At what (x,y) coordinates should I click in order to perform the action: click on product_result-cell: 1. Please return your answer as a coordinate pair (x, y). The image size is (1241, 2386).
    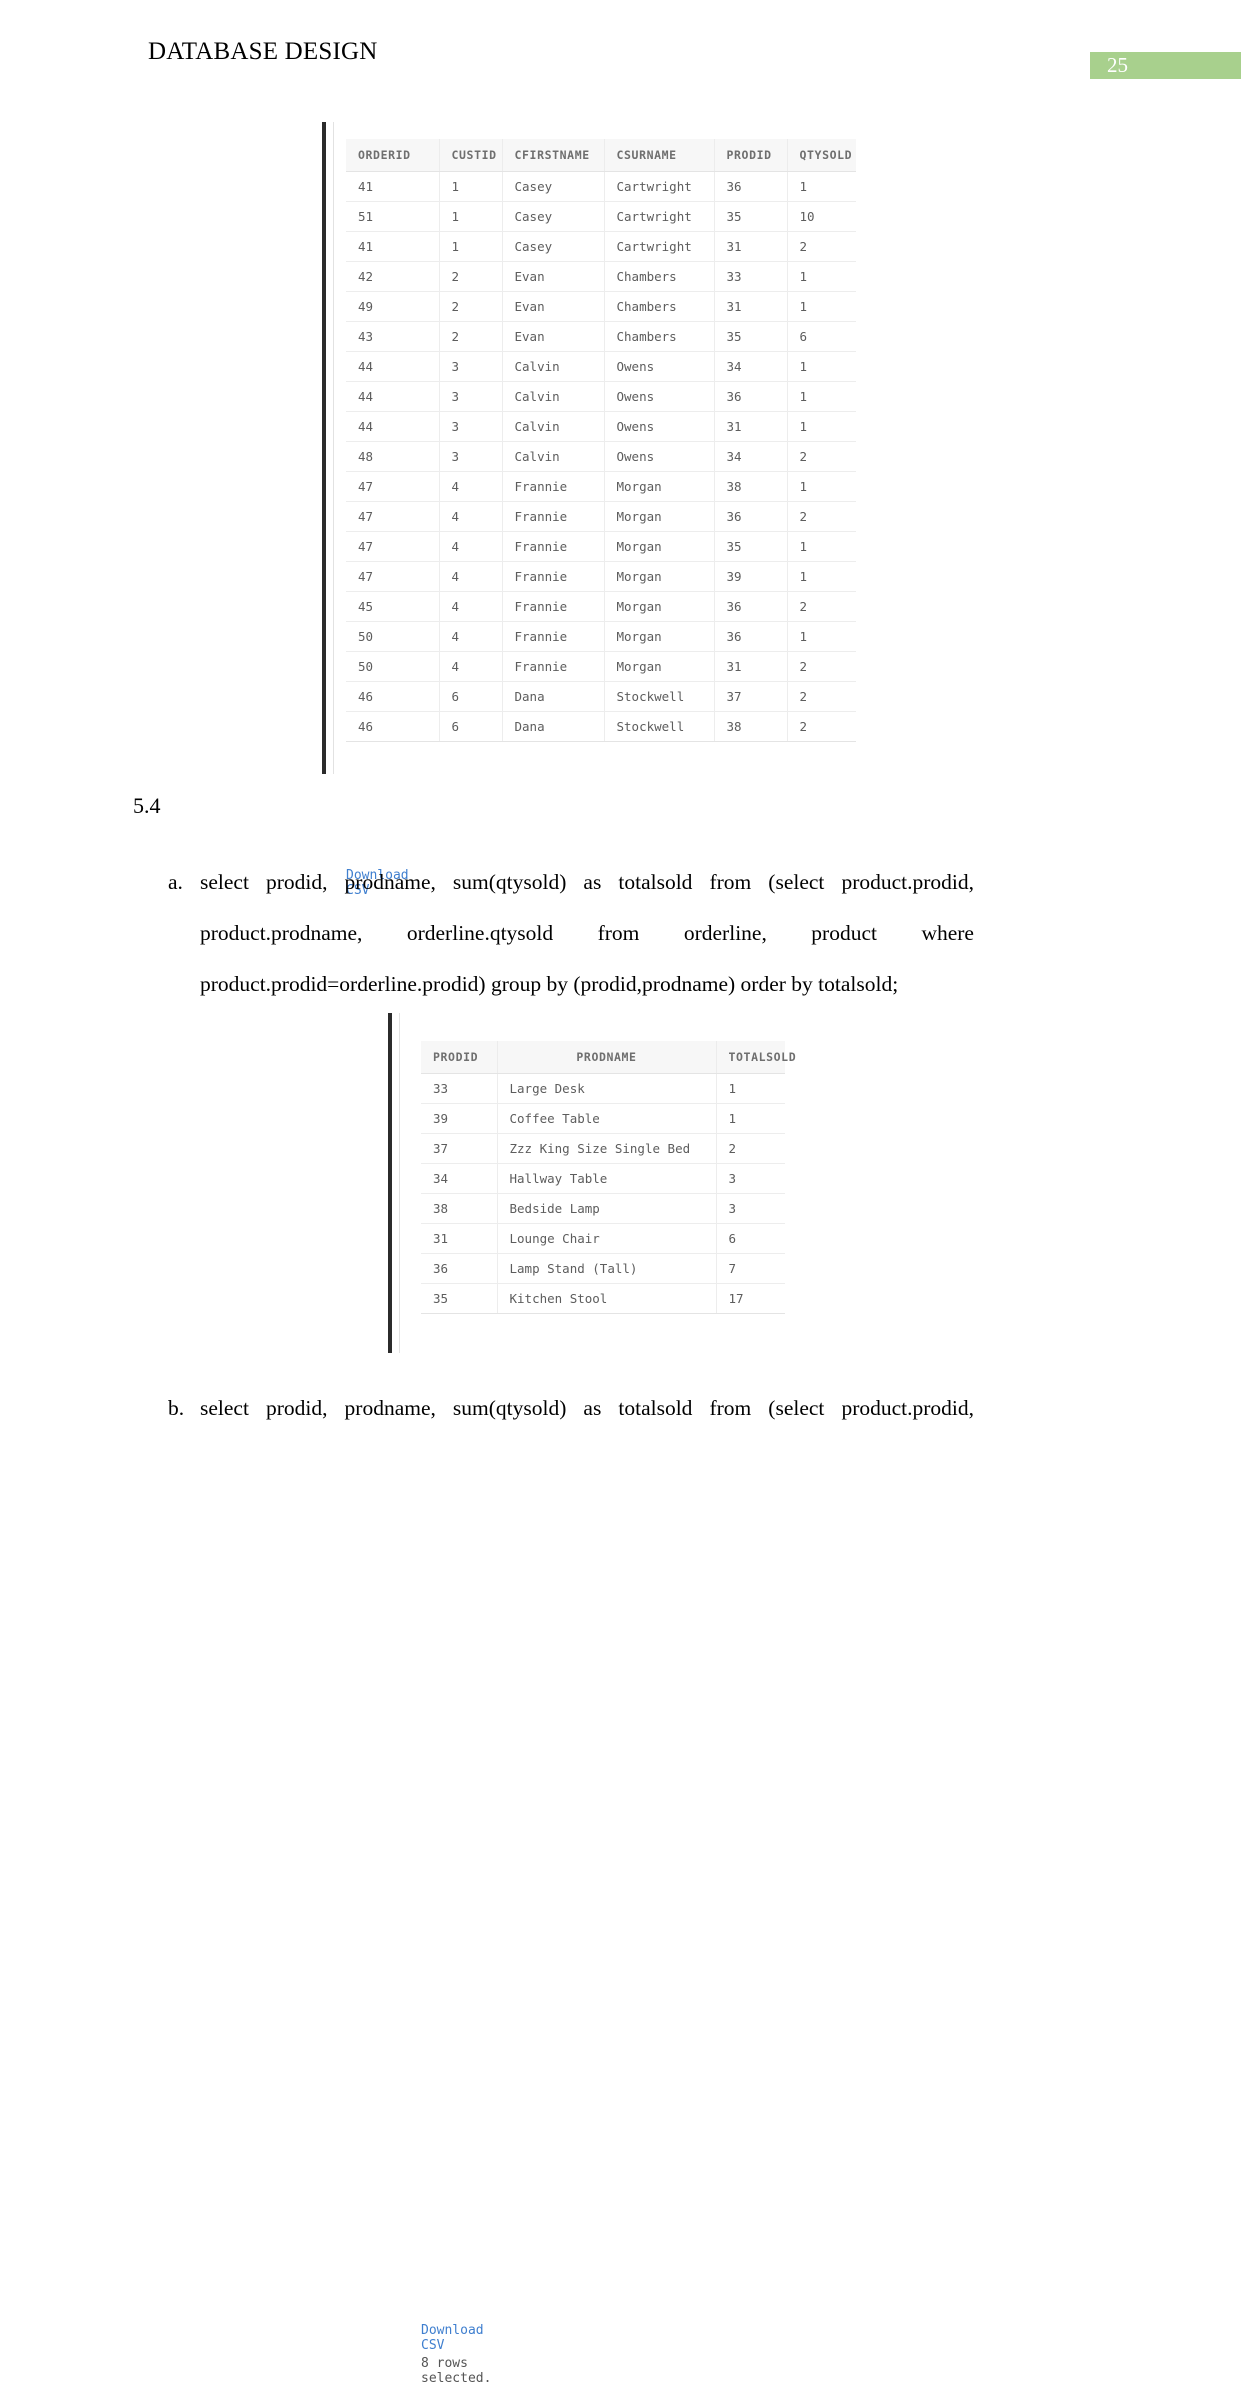
    Looking at the image, I should click on (750, 1118).